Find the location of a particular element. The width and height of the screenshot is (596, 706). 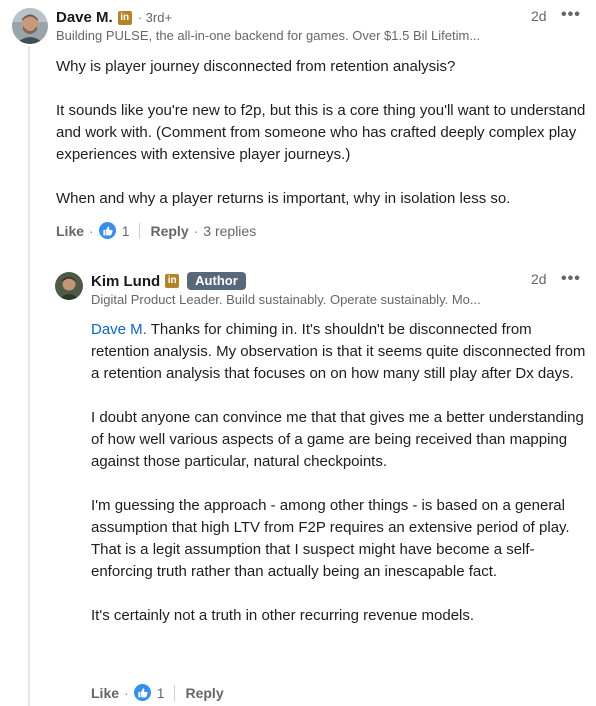

comment-author-name: Dave M. is located at coordinates (84, 17).